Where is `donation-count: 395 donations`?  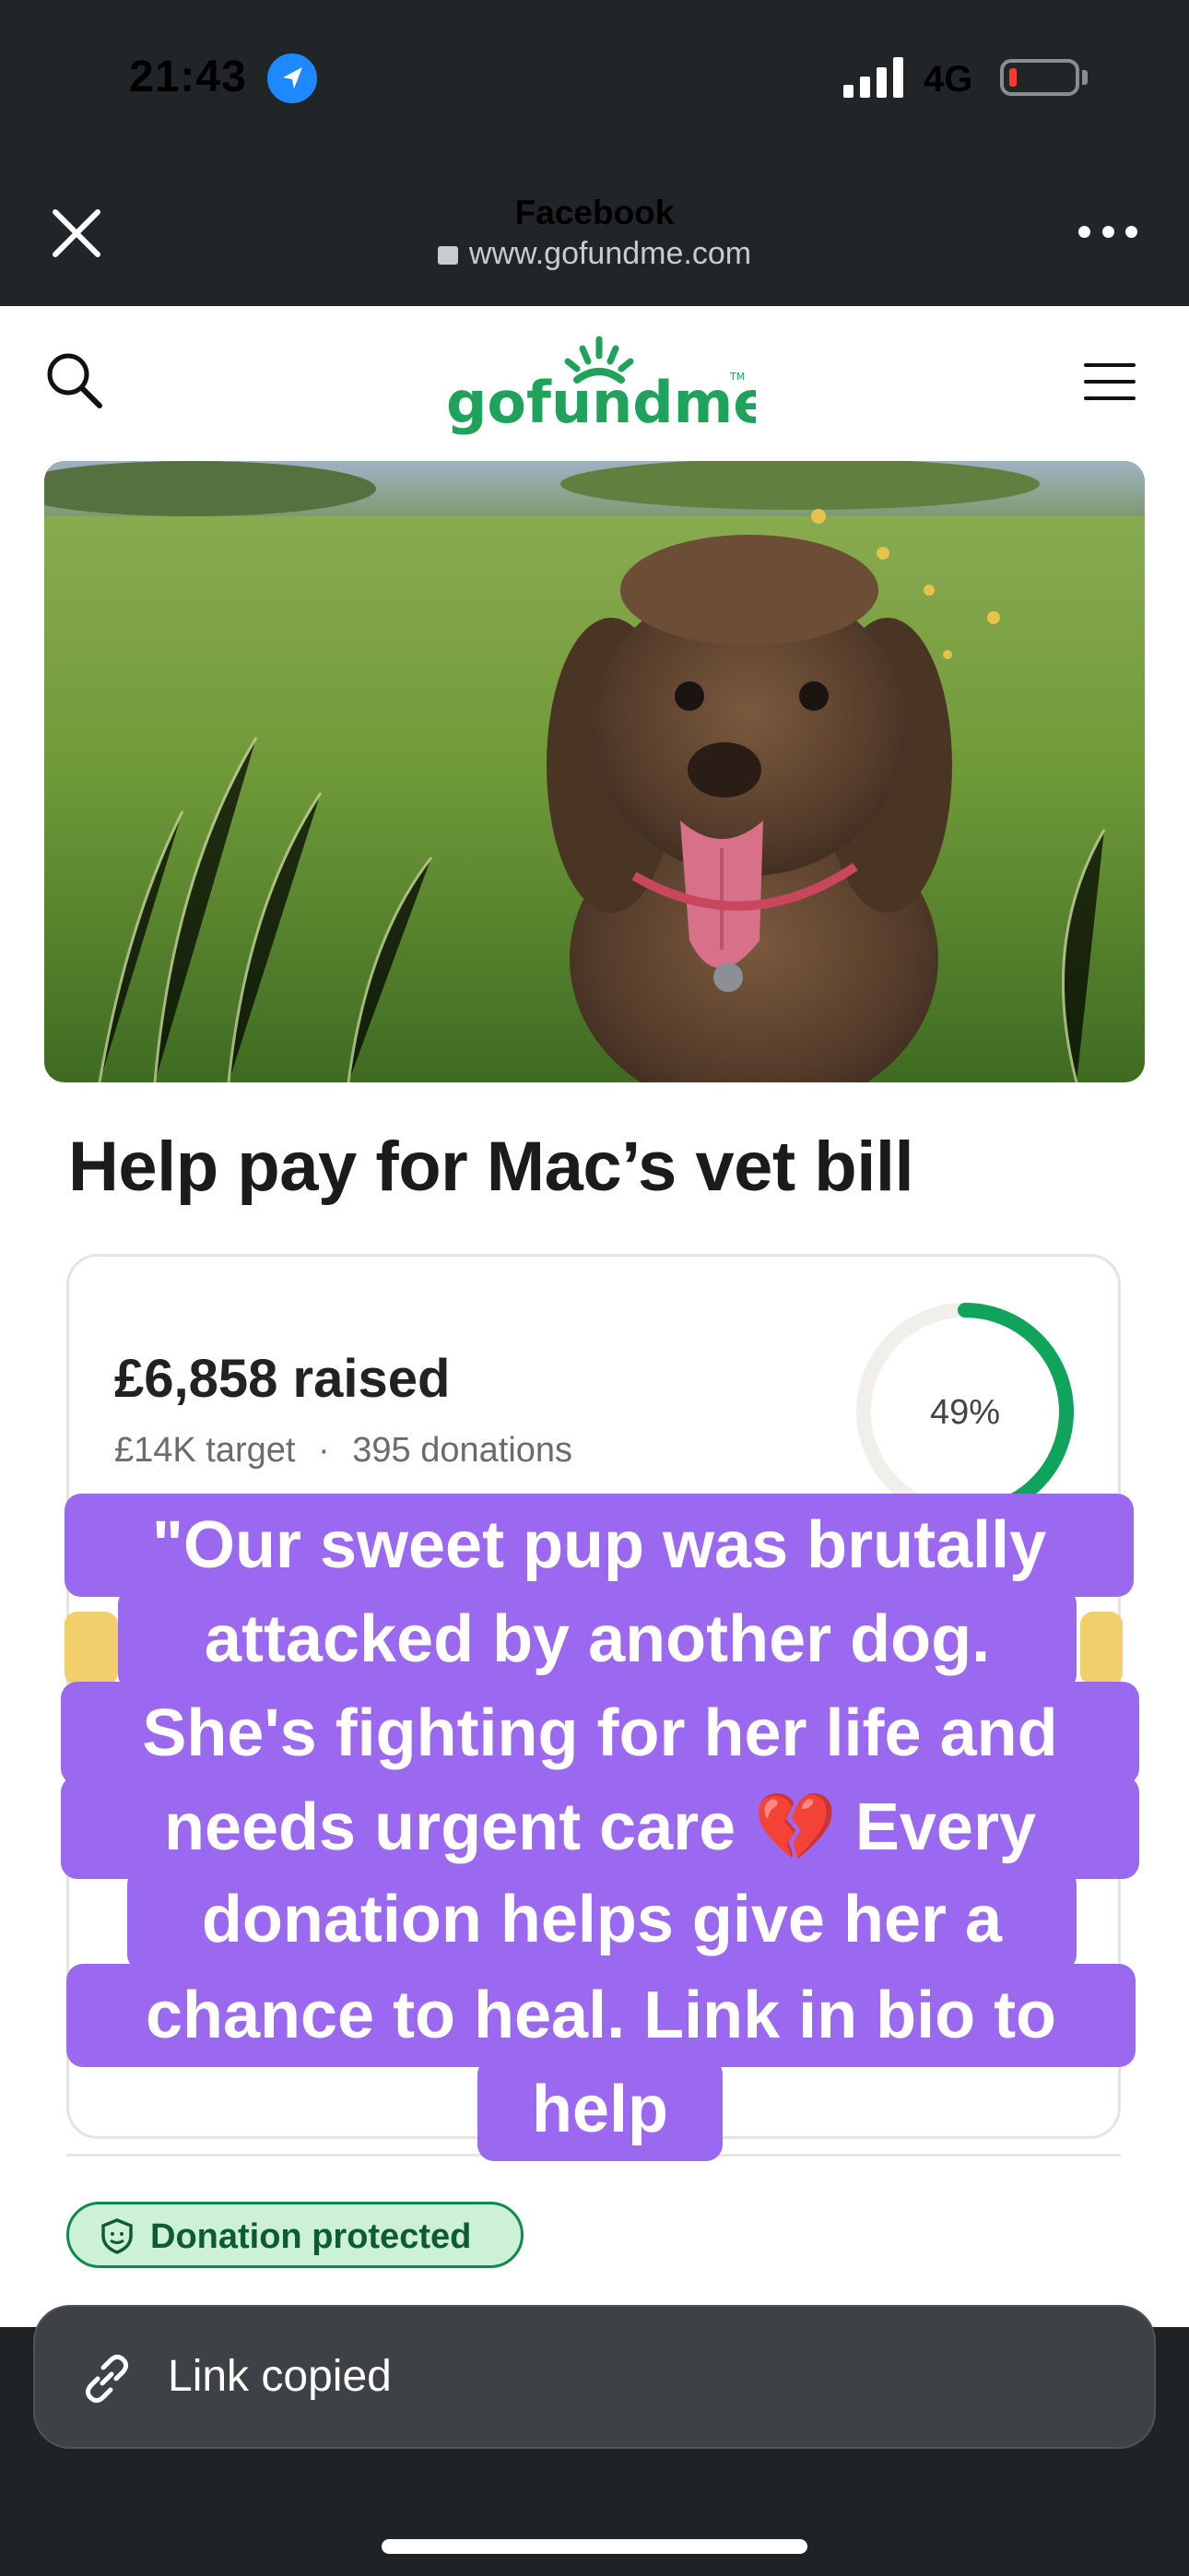 donation-count: 395 donations is located at coordinates (462, 1450).